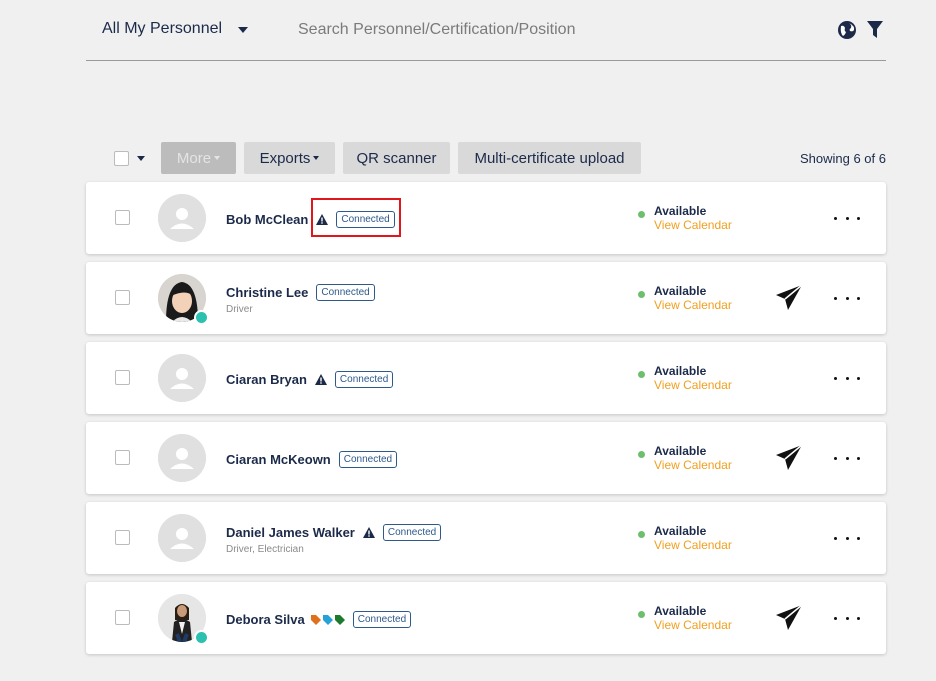  I want to click on exports-button-label: Exports, so click(285, 158).